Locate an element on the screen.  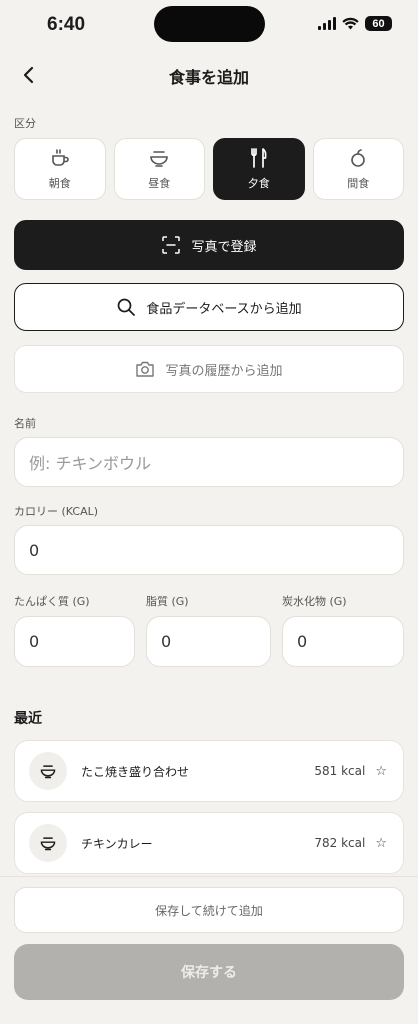
fat-input: 0 is located at coordinates (208, 641).